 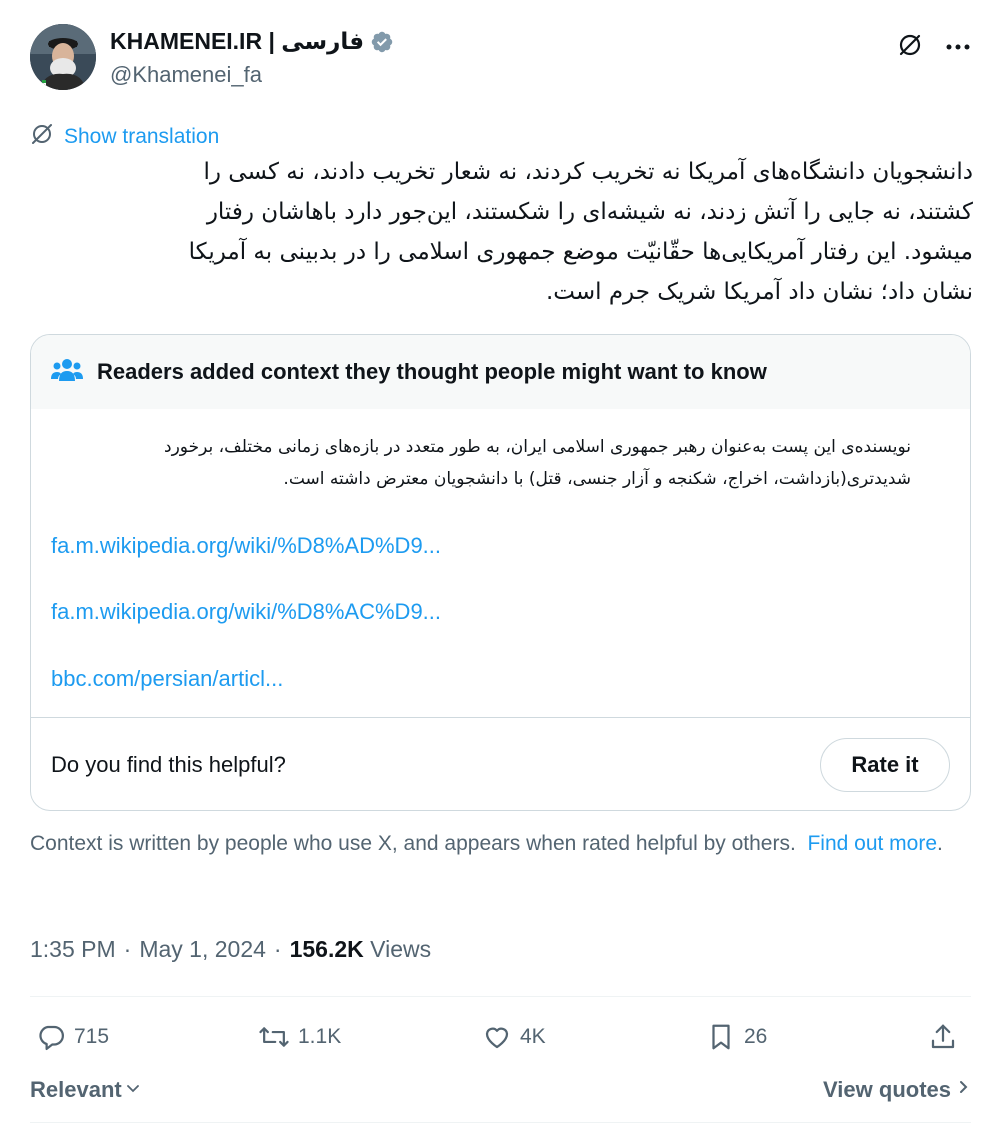 What do you see at coordinates (382, 42) in the screenshot?
I see `verified-badge-icon` at bounding box center [382, 42].